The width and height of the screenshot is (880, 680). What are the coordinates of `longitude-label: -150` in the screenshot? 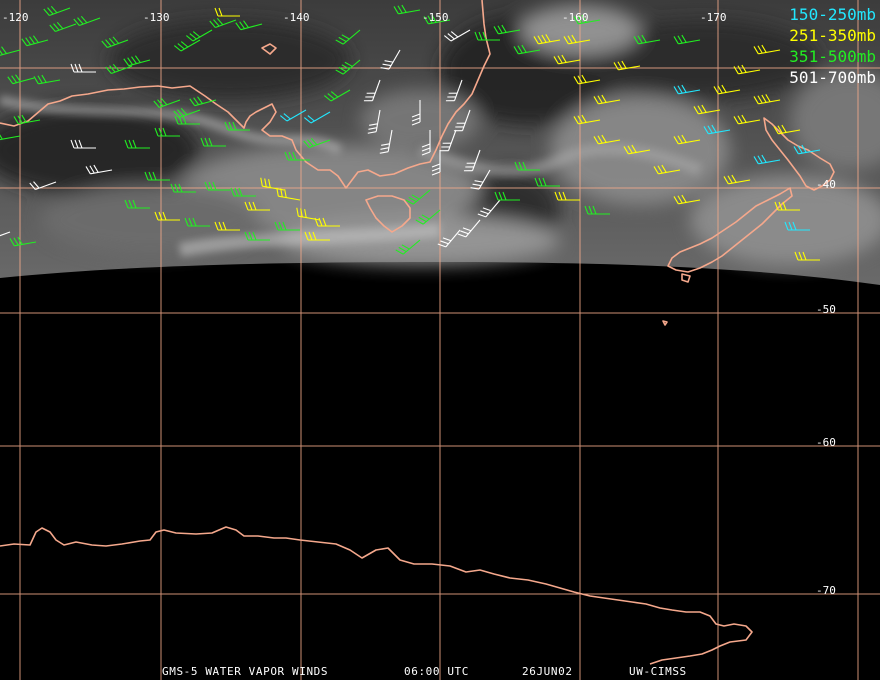 It's located at (435, 17).